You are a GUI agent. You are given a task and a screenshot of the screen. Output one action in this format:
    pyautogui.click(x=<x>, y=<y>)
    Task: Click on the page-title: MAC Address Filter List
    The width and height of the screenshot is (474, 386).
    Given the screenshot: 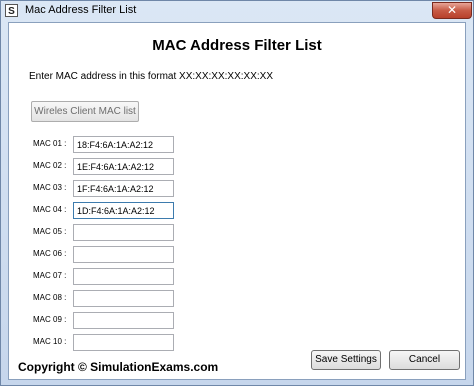 What is the action you would take?
    pyautogui.click(x=237, y=45)
    